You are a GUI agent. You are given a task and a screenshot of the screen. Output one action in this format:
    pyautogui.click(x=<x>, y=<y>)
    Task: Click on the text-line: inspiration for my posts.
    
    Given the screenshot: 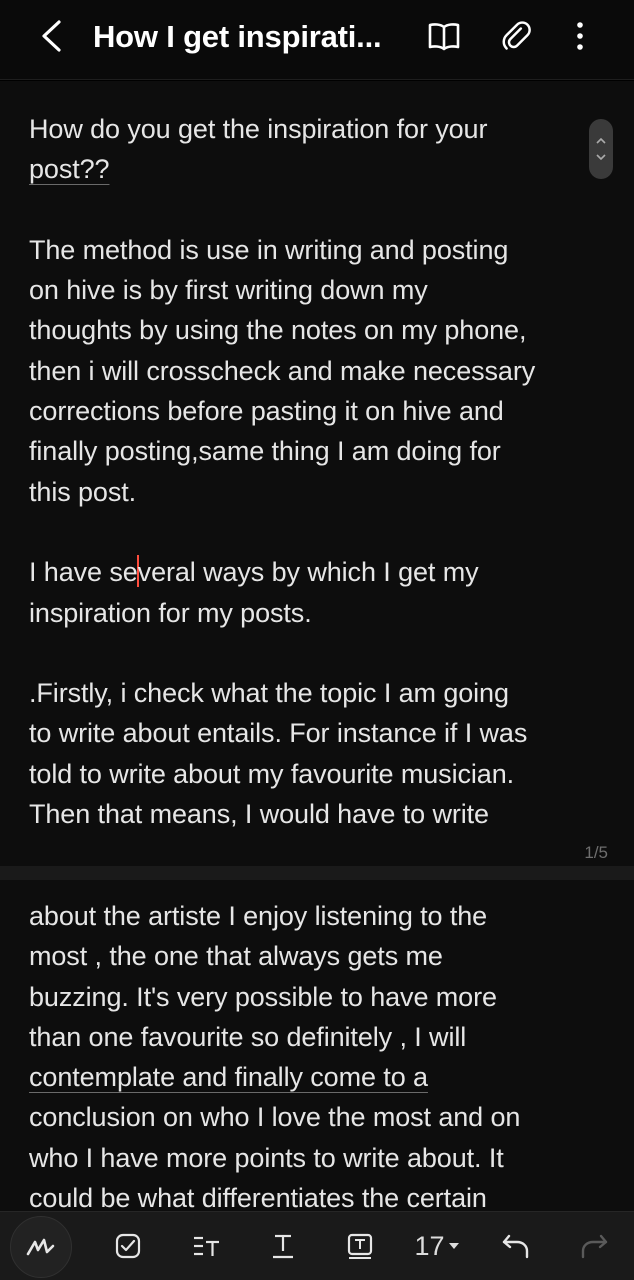 What is the action you would take?
    pyautogui.click(x=170, y=612)
    